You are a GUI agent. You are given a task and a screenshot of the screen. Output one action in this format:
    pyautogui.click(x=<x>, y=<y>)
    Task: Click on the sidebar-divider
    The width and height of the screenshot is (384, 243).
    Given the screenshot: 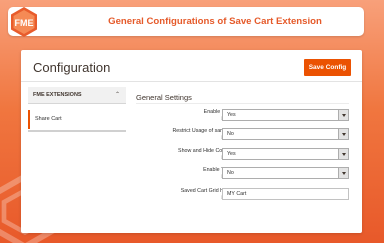 What is the action you would take?
    pyautogui.click(x=77, y=131)
    